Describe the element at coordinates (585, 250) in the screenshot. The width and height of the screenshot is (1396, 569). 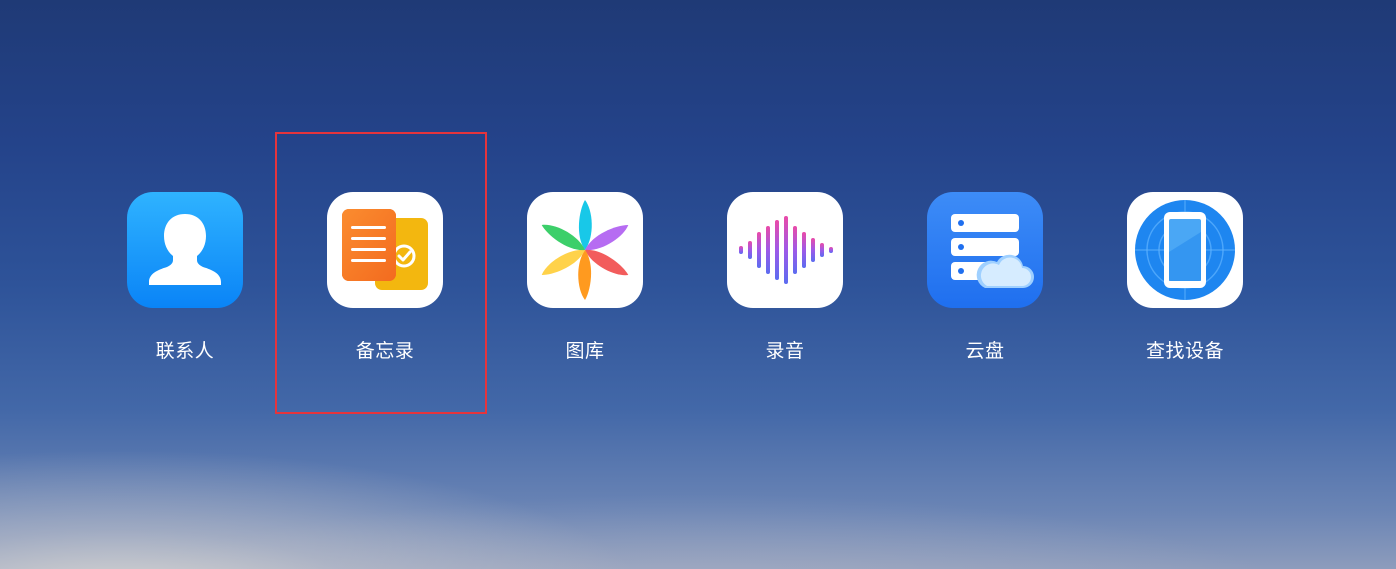
I see `gallery-icon` at that location.